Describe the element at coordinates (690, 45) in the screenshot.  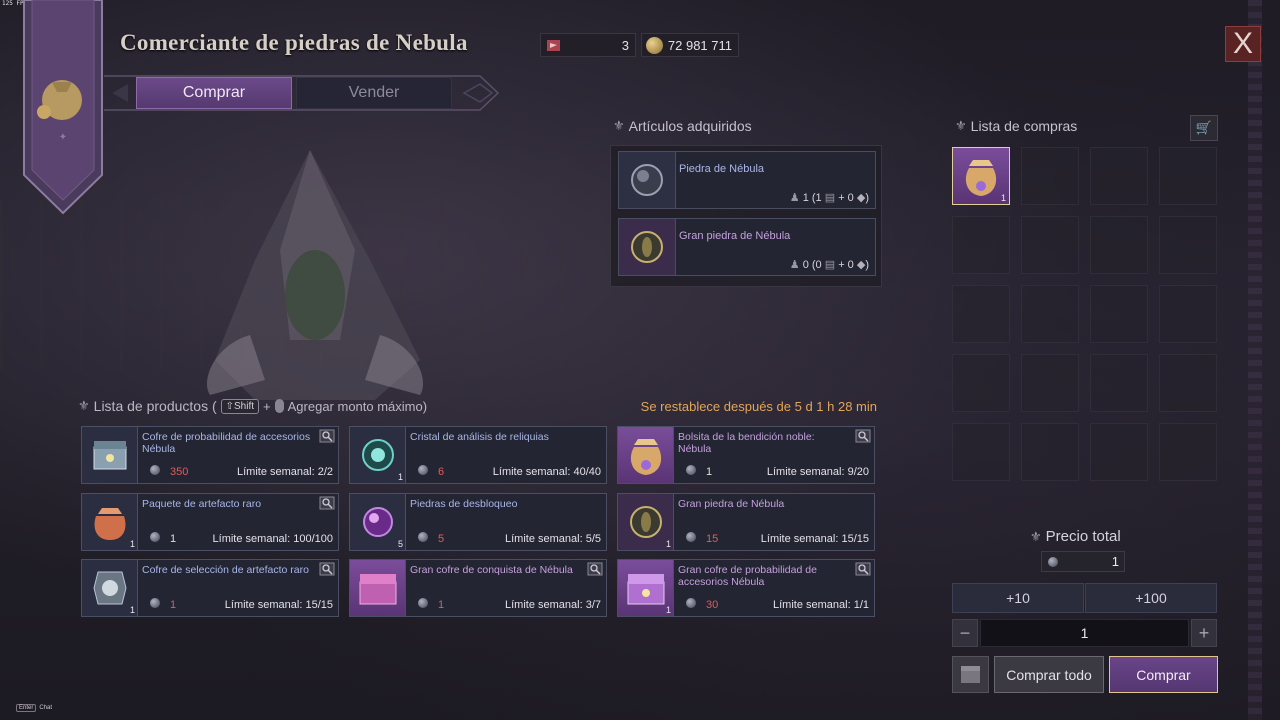
I see `currency-gold: 72 981 711` at that location.